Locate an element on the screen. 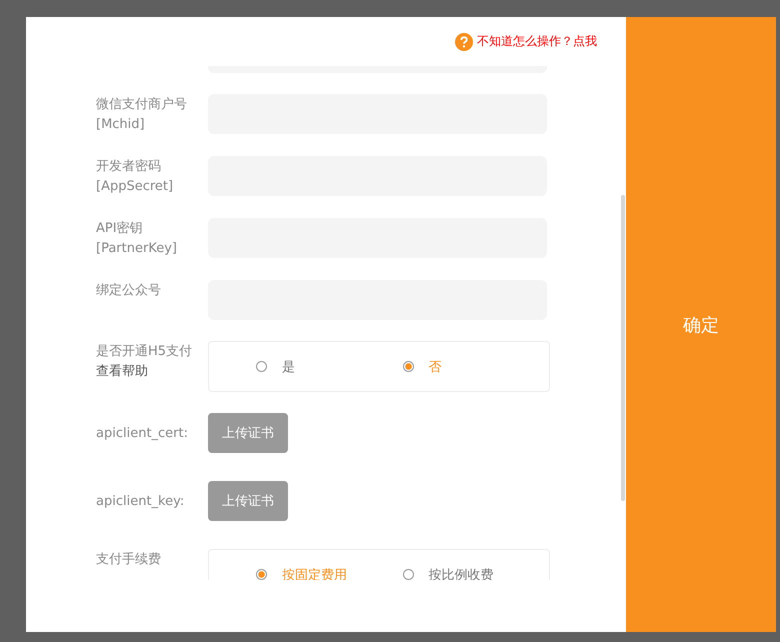  radio-option: 按比例收费 is located at coordinates (475, 573).